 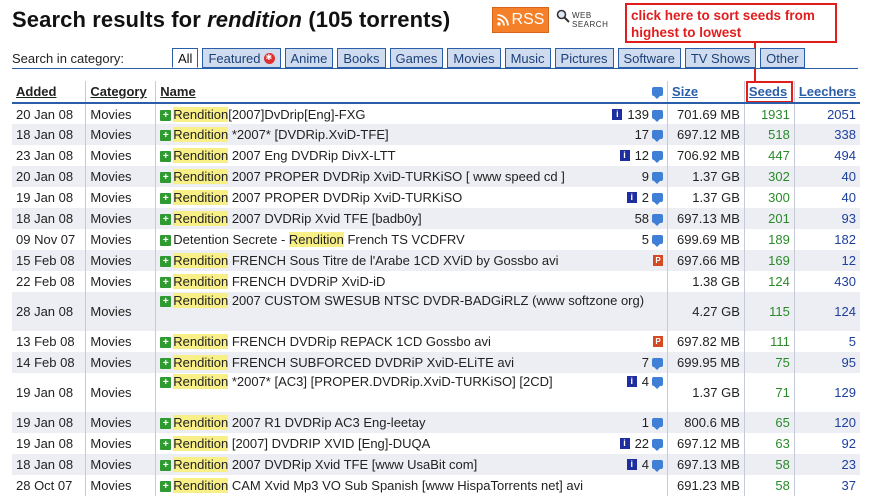 I want to click on sort-size-link: Size, so click(x=685, y=91).